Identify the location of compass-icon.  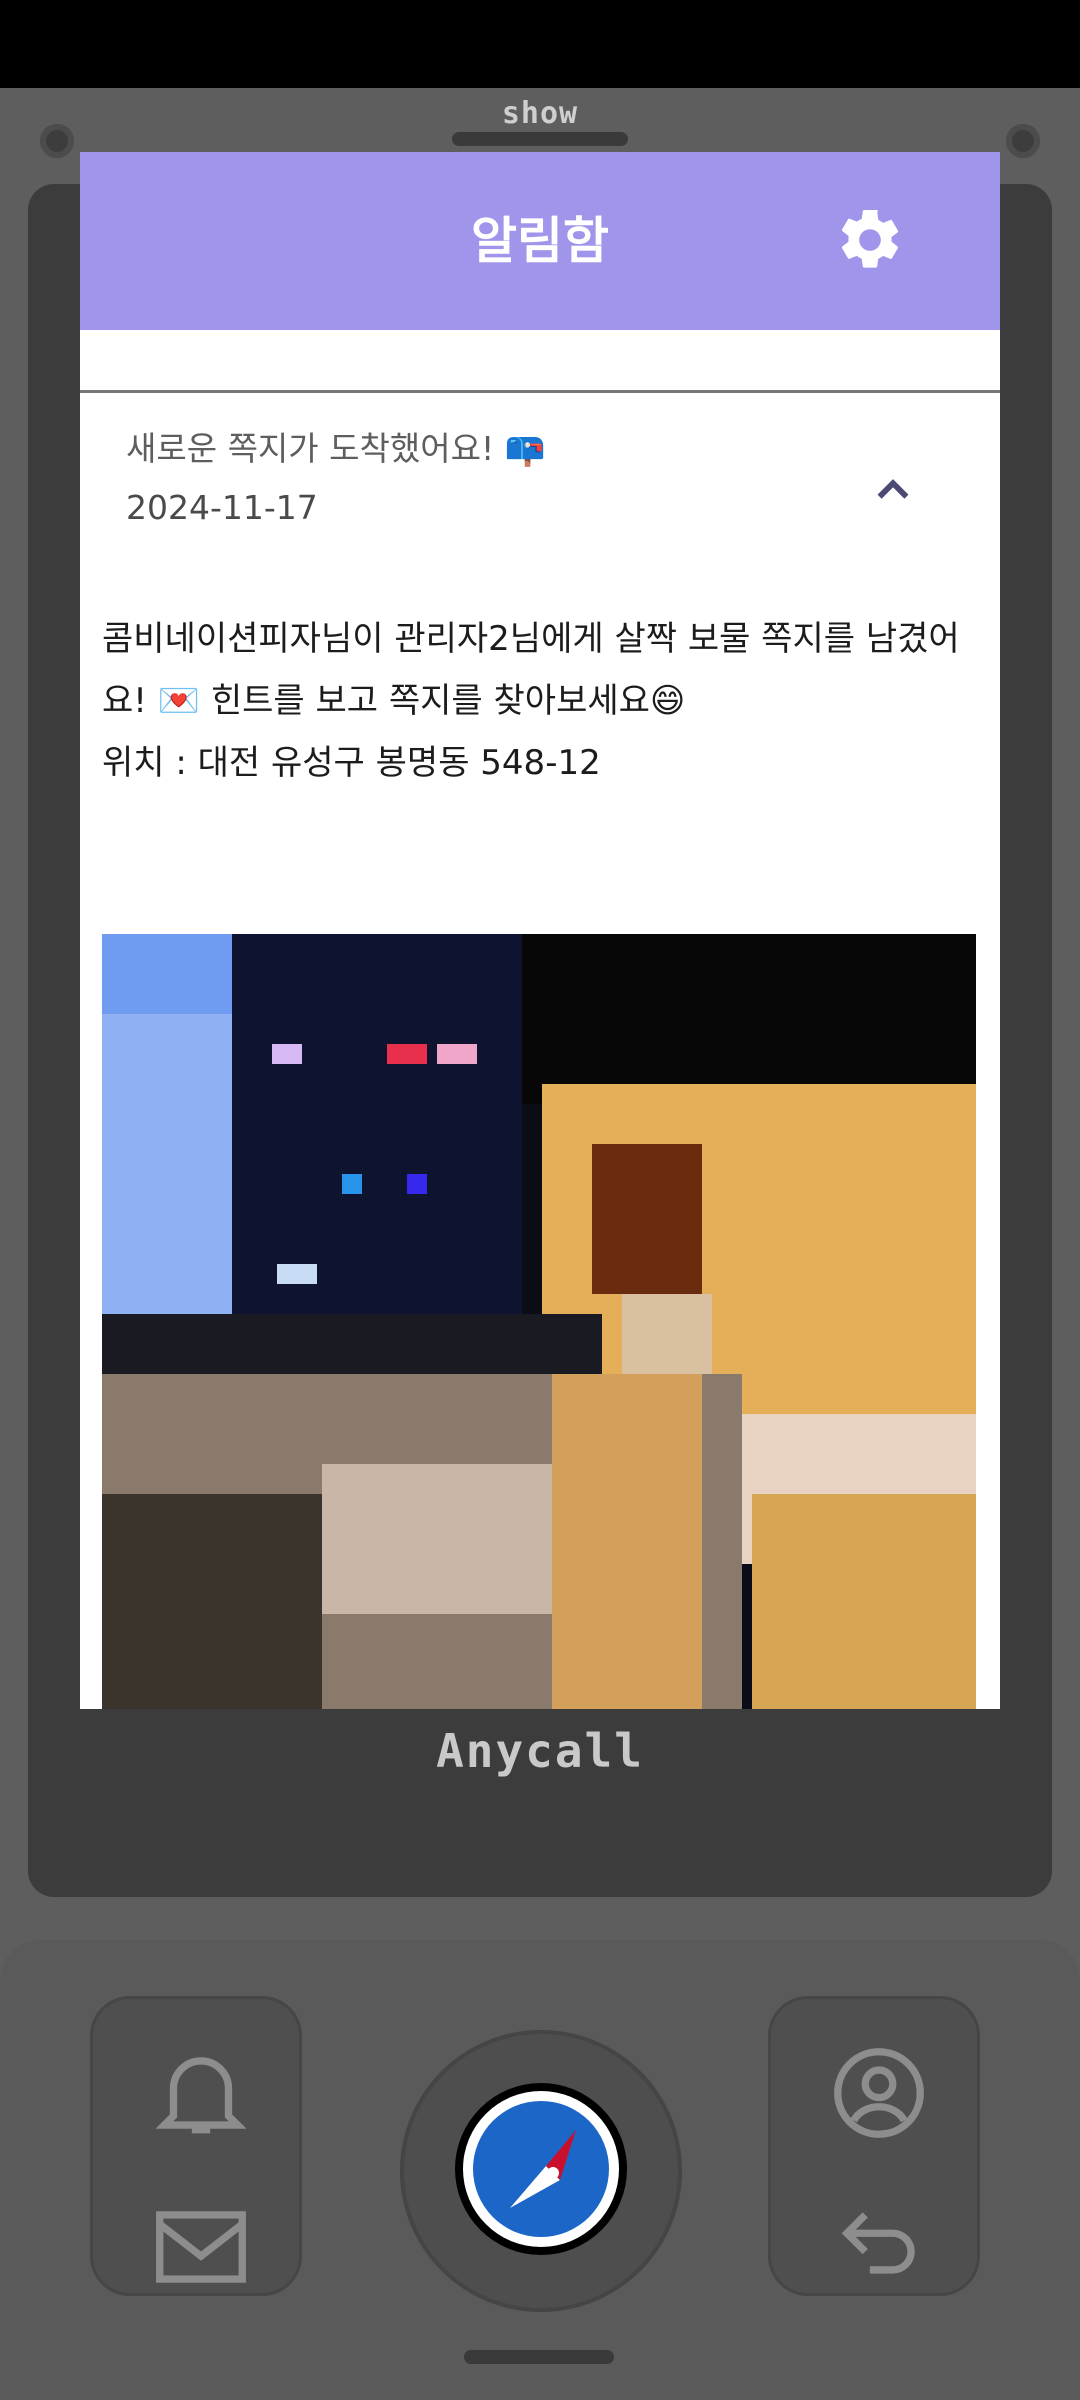
(541, 2169).